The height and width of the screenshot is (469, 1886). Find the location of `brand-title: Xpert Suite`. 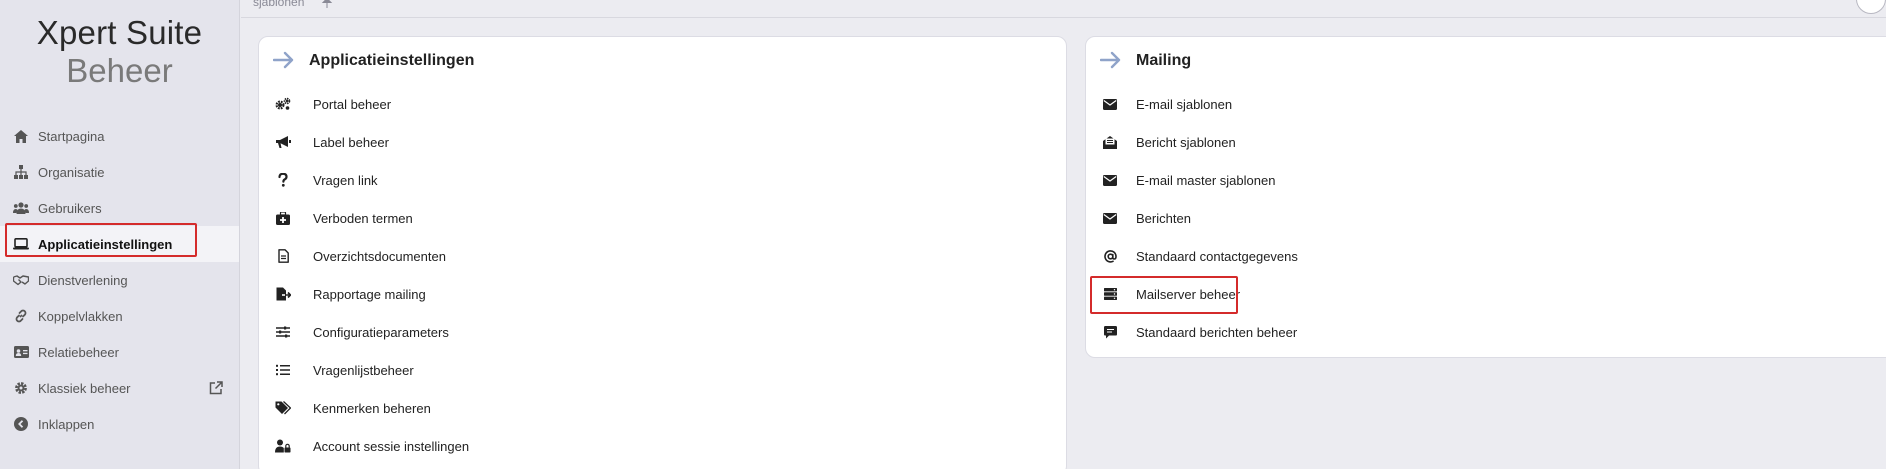

brand-title: Xpert Suite is located at coordinates (119, 32).